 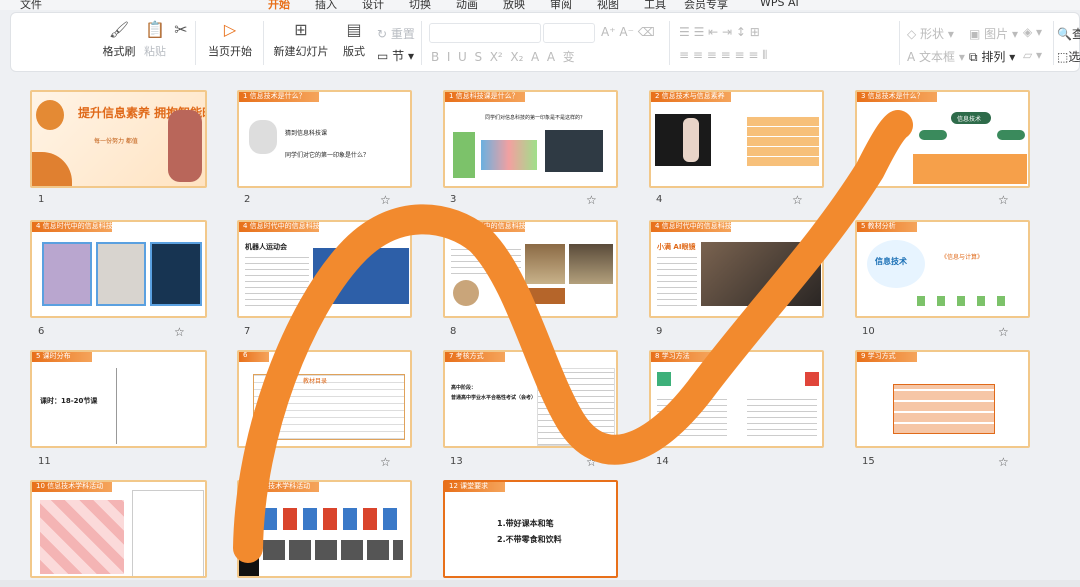 What do you see at coordinates (540, 583) in the screenshot?
I see `status-bar` at bounding box center [540, 583].